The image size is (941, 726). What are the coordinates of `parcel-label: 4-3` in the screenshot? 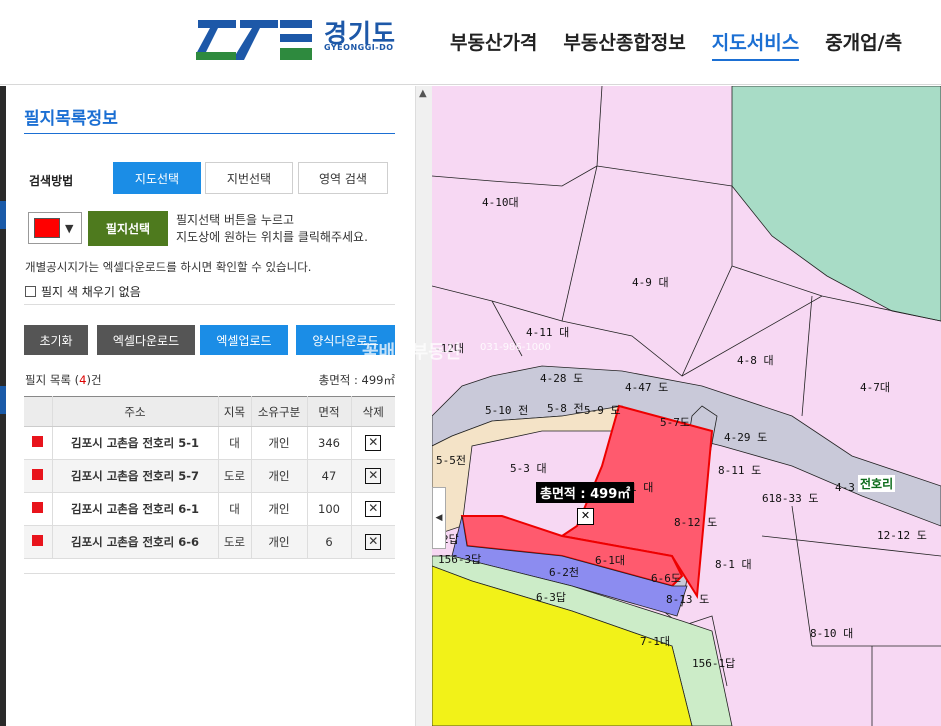 It's located at (845, 487).